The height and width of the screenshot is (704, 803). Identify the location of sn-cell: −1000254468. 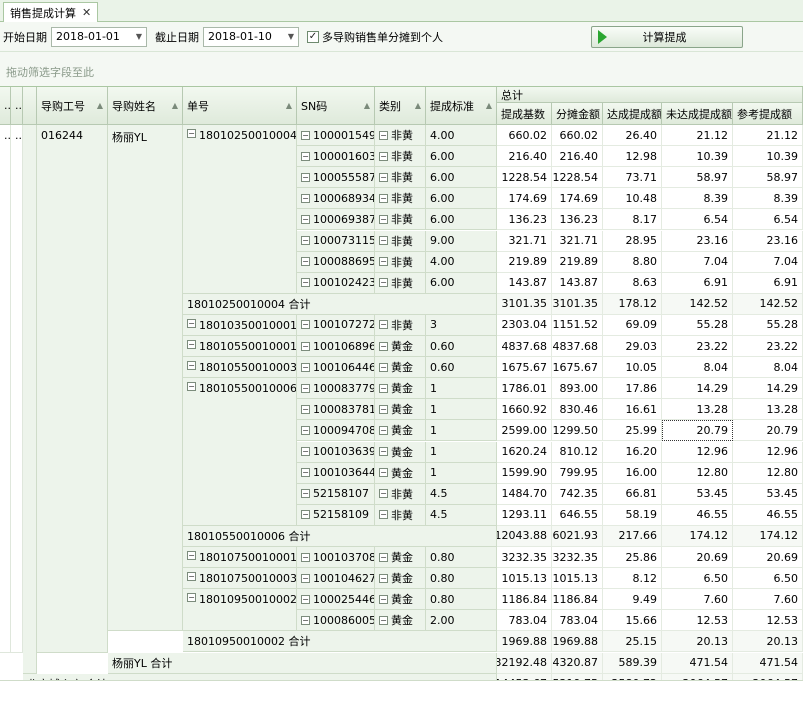
(336, 600).